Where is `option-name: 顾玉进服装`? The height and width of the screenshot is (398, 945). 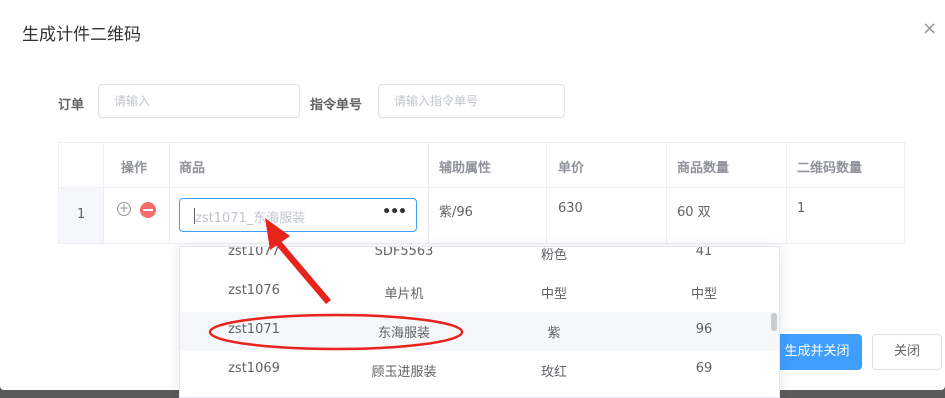
option-name: 顾玉进服装 is located at coordinates (404, 372).